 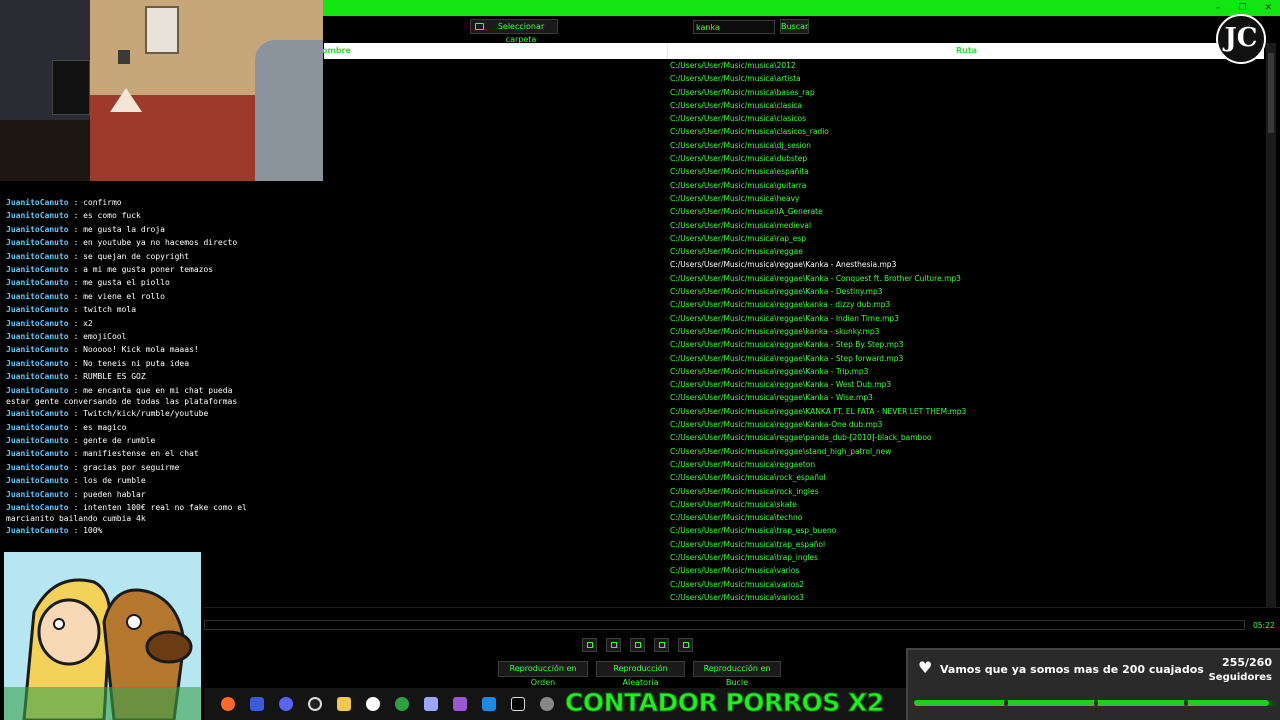 What do you see at coordinates (685, 645) in the screenshot?
I see `next-button` at bounding box center [685, 645].